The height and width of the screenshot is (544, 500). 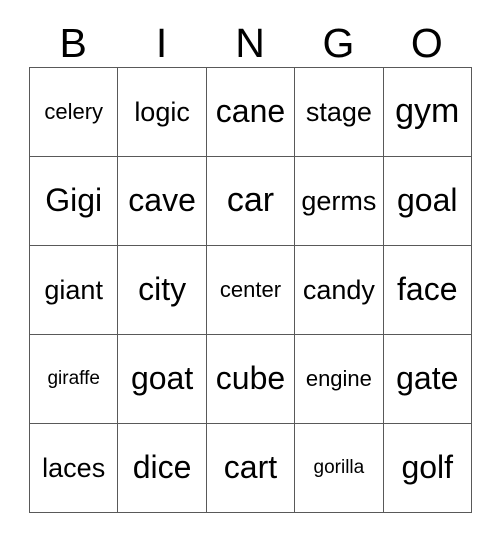 I want to click on bingo-row: laces dice cart gorilla golf, so click(x=250, y=468).